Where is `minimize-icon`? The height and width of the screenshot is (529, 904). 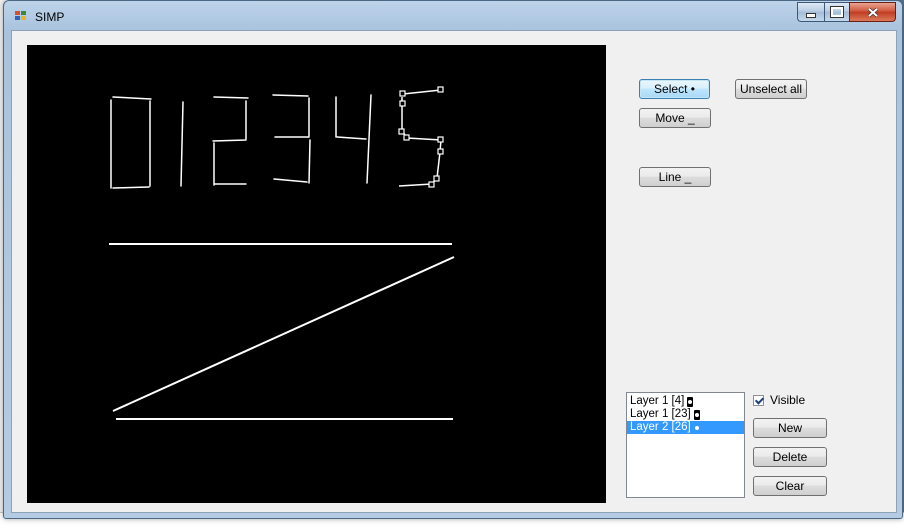 minimize-icon is located at coordinates (811, 15).